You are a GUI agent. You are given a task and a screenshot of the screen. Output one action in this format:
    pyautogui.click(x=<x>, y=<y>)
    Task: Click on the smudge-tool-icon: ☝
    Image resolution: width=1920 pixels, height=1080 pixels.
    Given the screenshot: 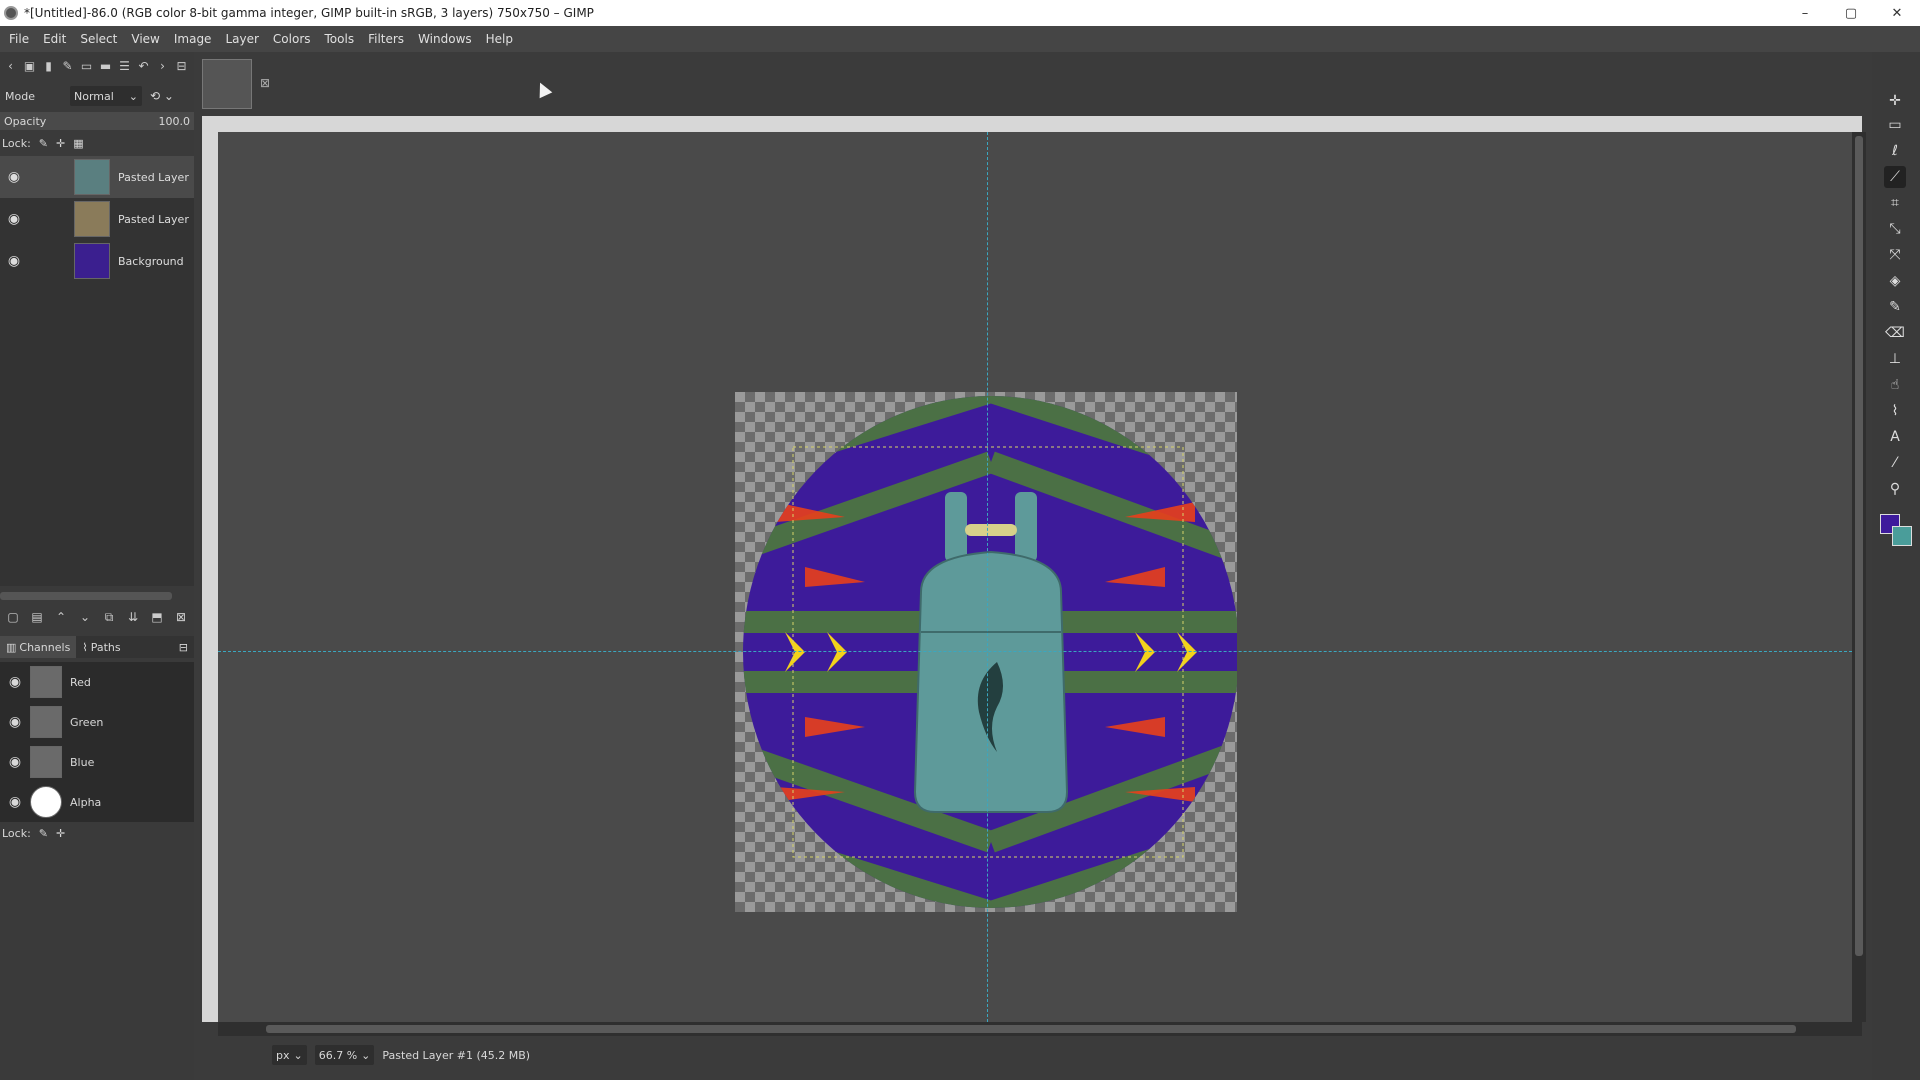 What is the action you would take?
    pyautogui.click(x=1895, y=385)
    